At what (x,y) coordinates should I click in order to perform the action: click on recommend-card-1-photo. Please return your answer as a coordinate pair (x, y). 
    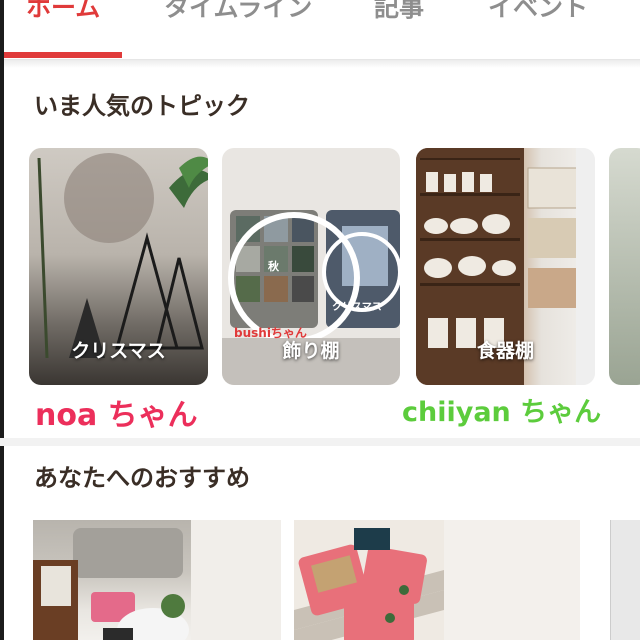
    Looking at the image, I should click on (112, 580).